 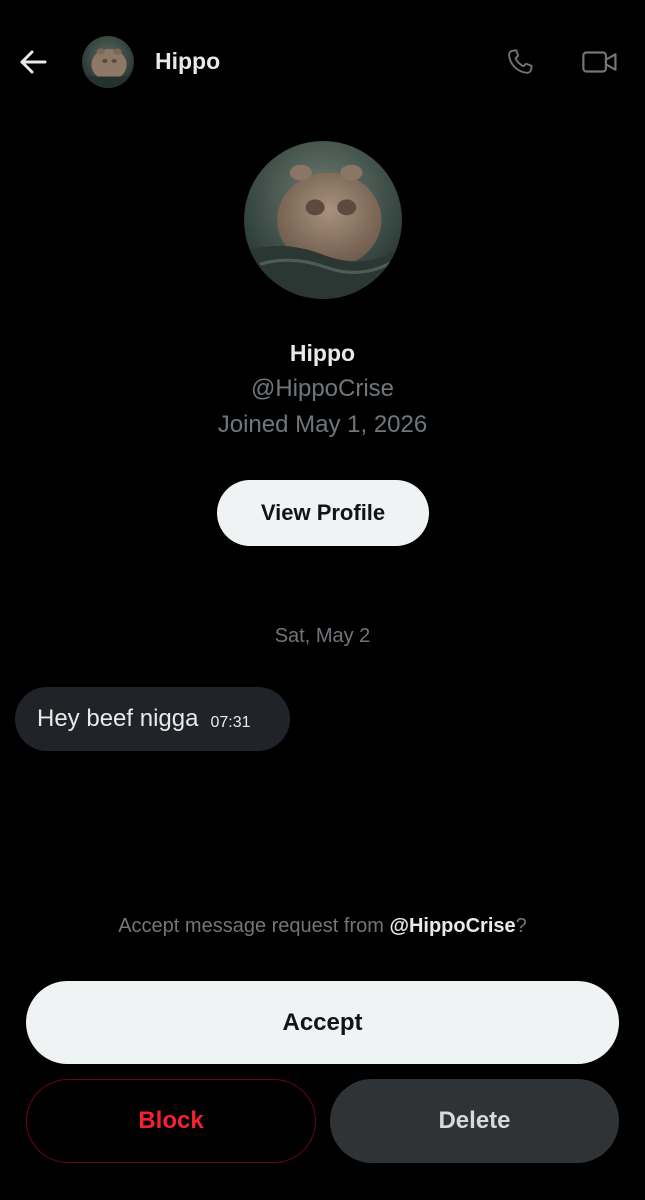 What do you see at coordinates (322, 1022) in the screenshot?
I see `accept-button: Accept` at bounding box center [322, 1022].